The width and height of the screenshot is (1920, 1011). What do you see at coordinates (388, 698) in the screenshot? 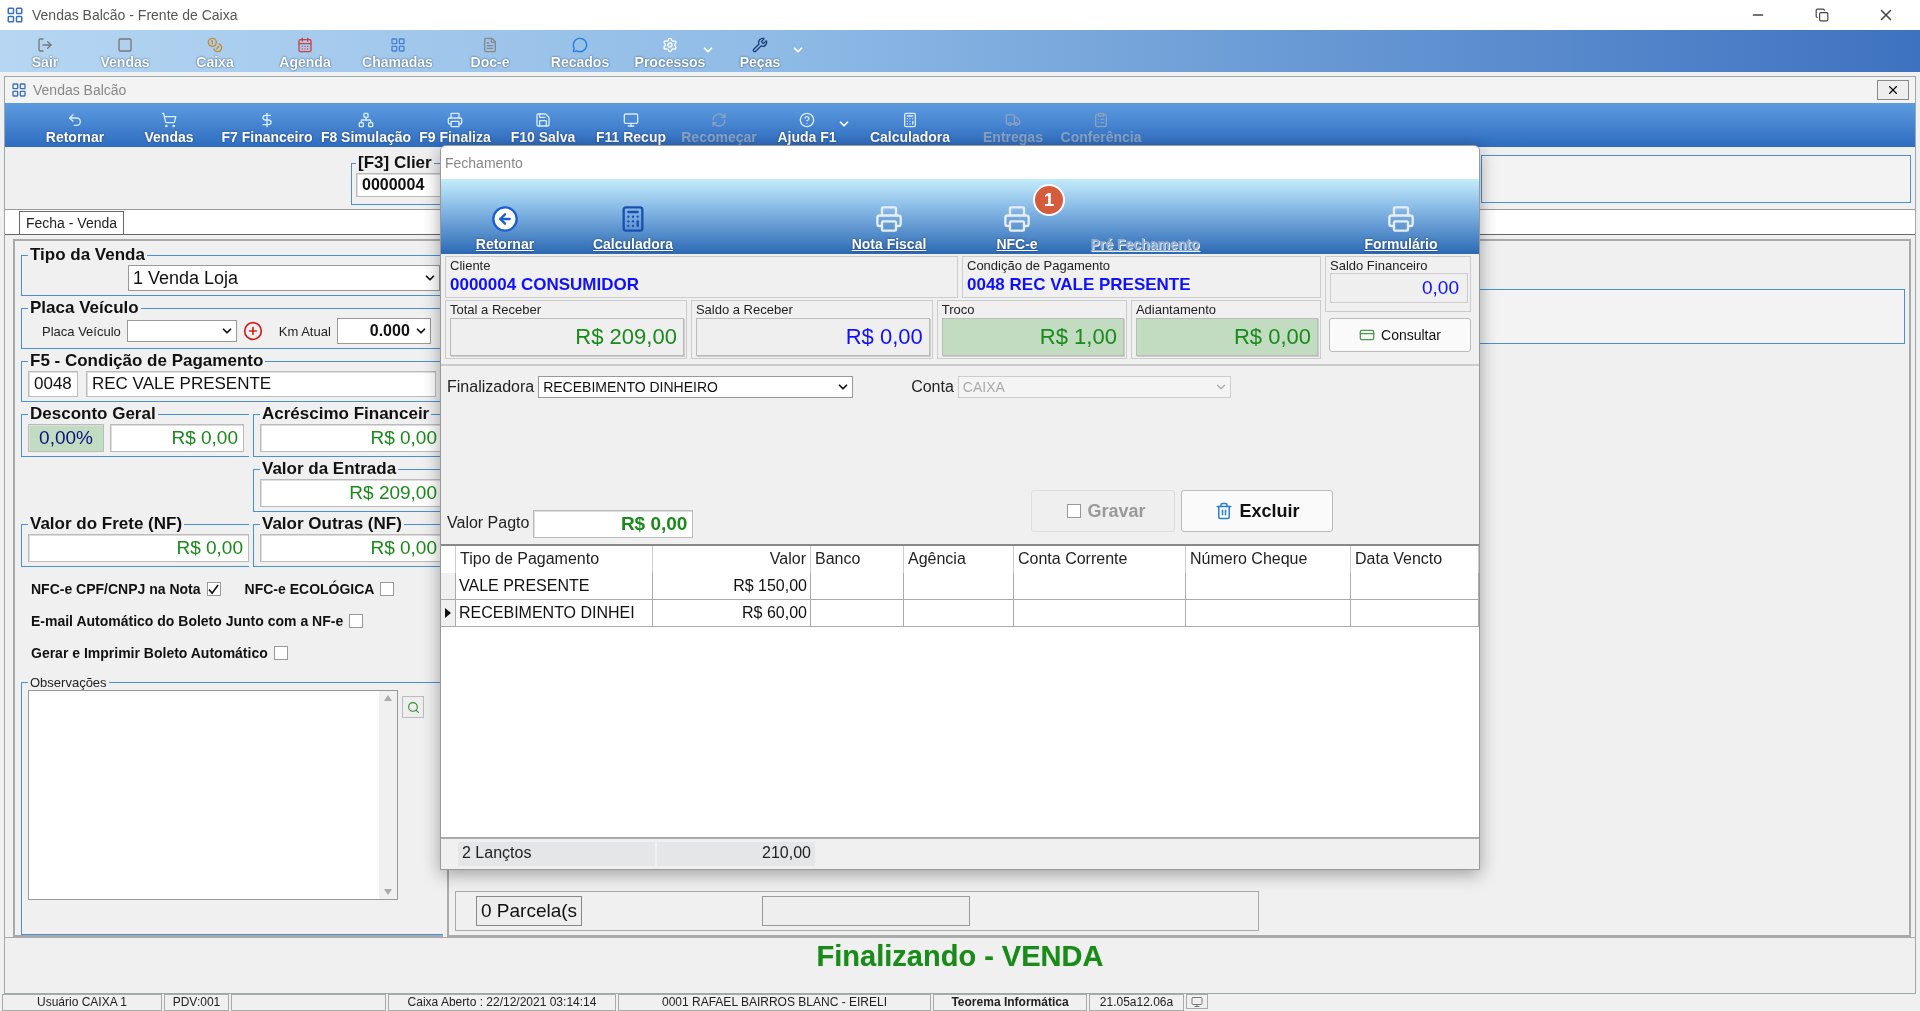
I see `scroll-up-icon` at bounding box center [388, 698].